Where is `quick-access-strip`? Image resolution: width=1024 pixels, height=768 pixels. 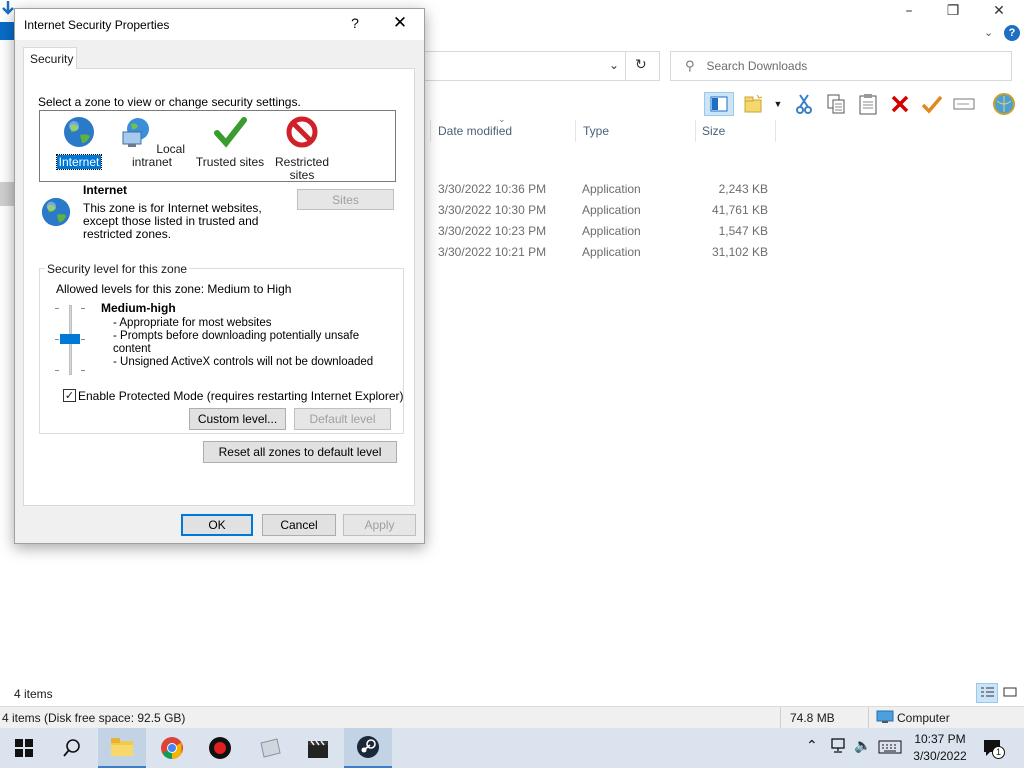
quick-access-strip is located at coordinates (7, 31).